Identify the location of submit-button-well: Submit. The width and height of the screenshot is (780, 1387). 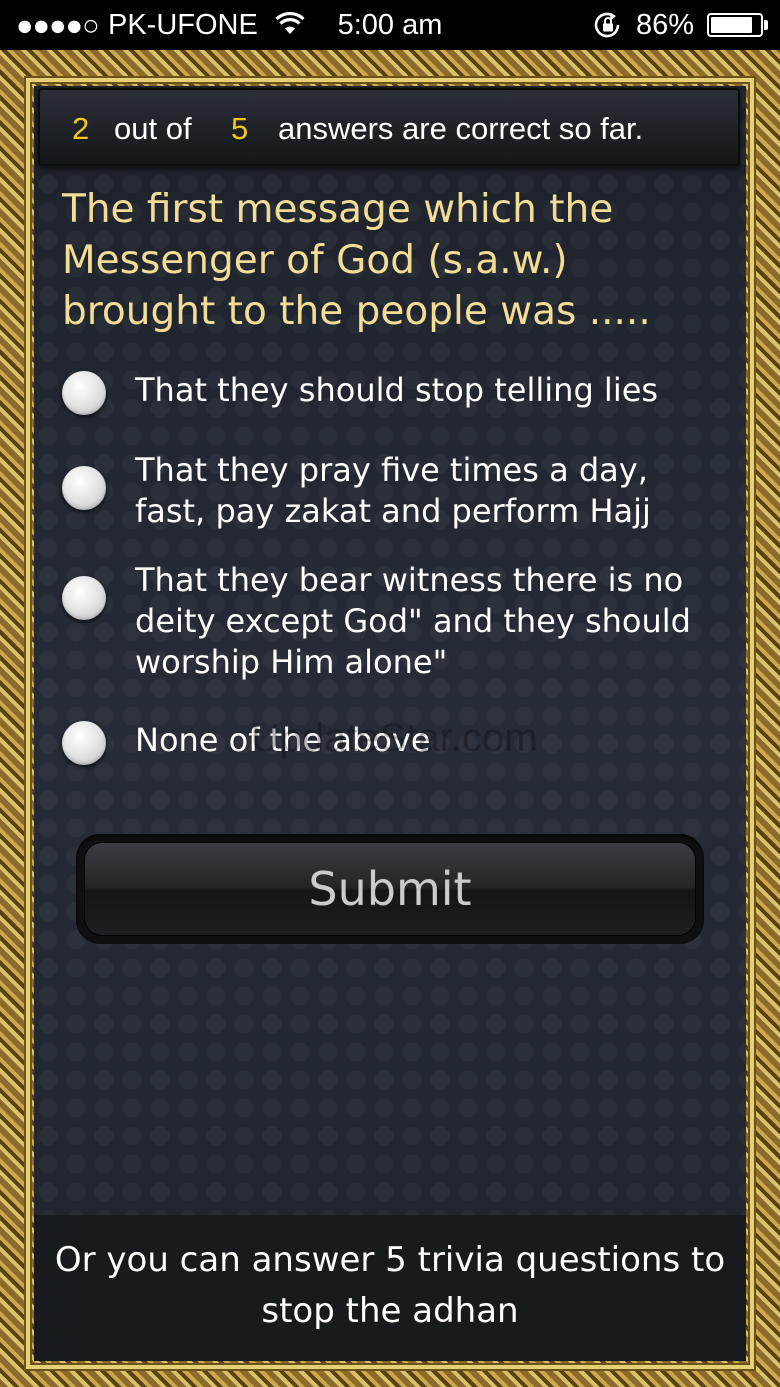
(390, 889).